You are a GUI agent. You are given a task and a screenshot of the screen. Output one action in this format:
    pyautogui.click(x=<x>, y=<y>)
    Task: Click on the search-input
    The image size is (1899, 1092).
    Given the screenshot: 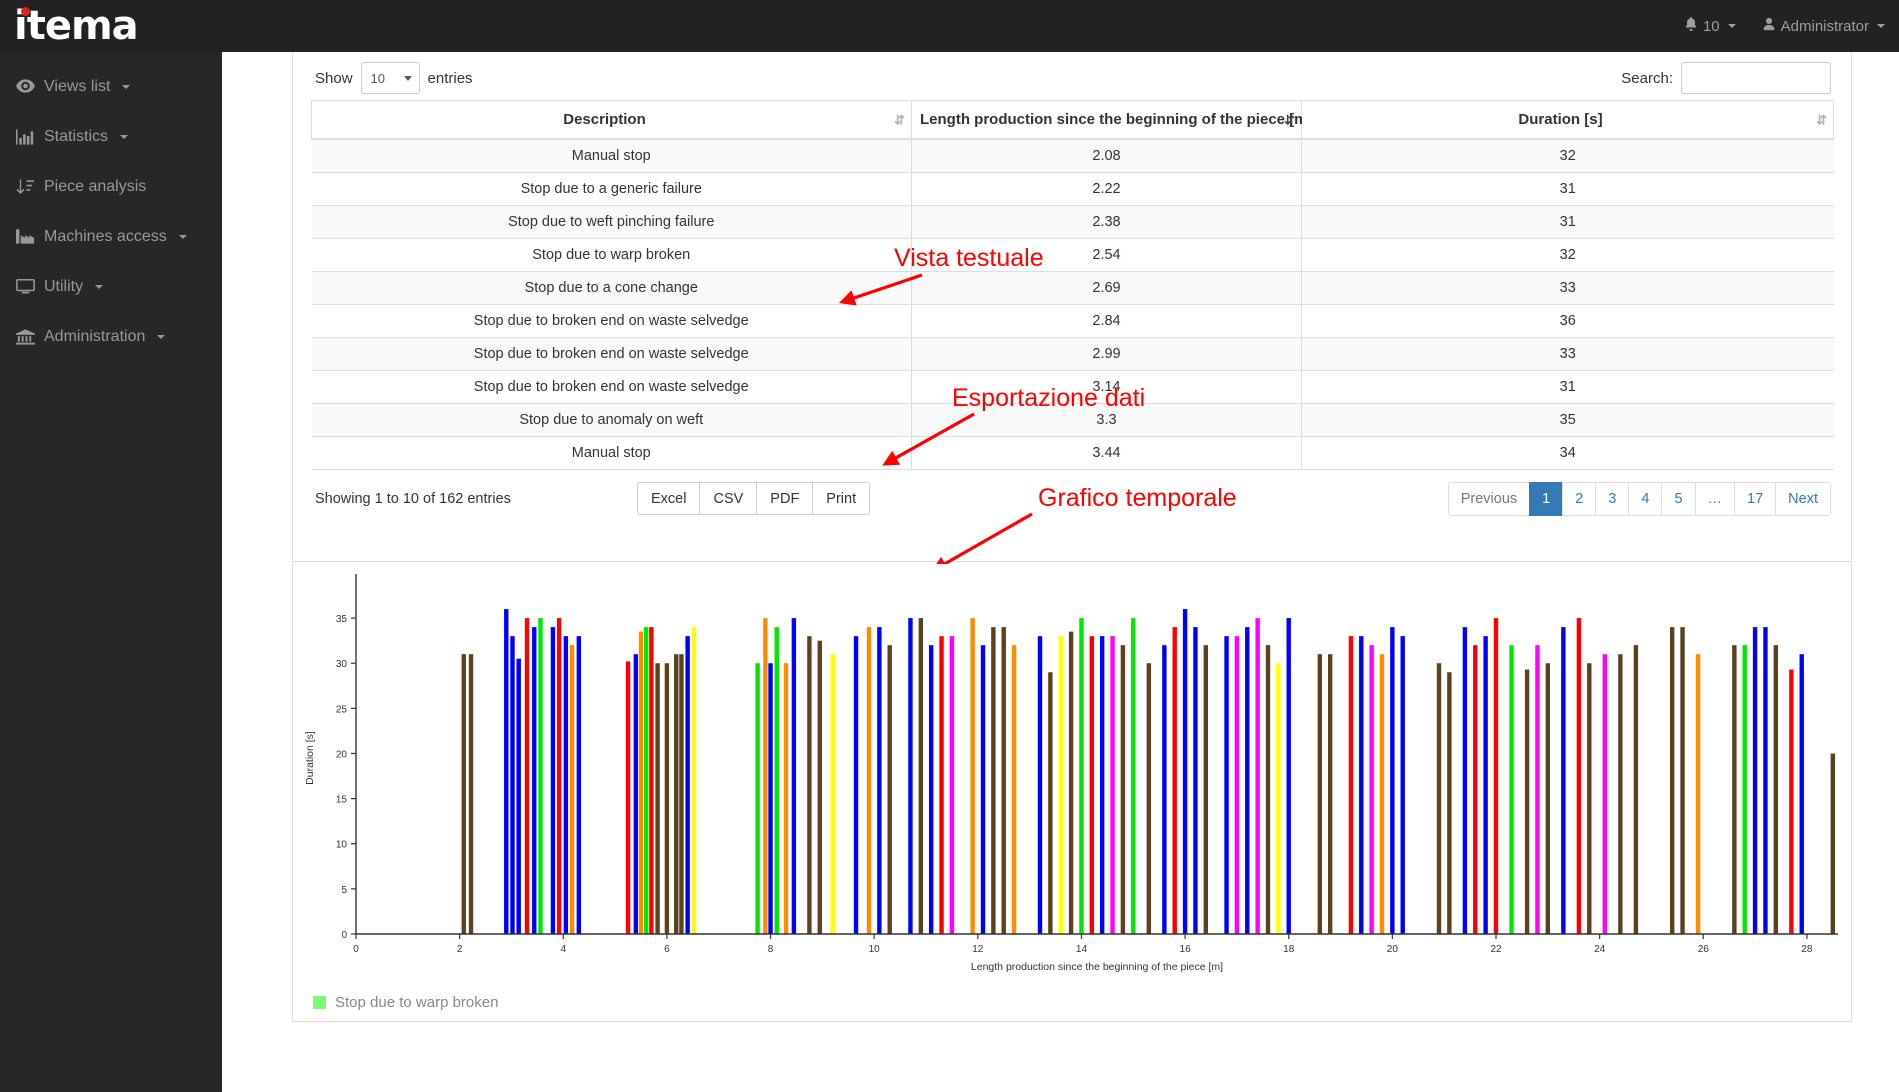 What is the action you would take?
    pyautogui.click(x=1756, y=78)
    